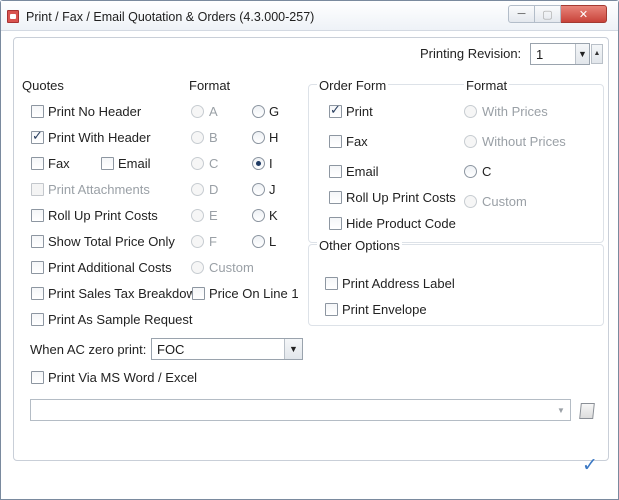 The image size is (619, 500). Describe the element at coordinates (359, 111) in the screenshot. I see `order-print-label: Print` at that location.